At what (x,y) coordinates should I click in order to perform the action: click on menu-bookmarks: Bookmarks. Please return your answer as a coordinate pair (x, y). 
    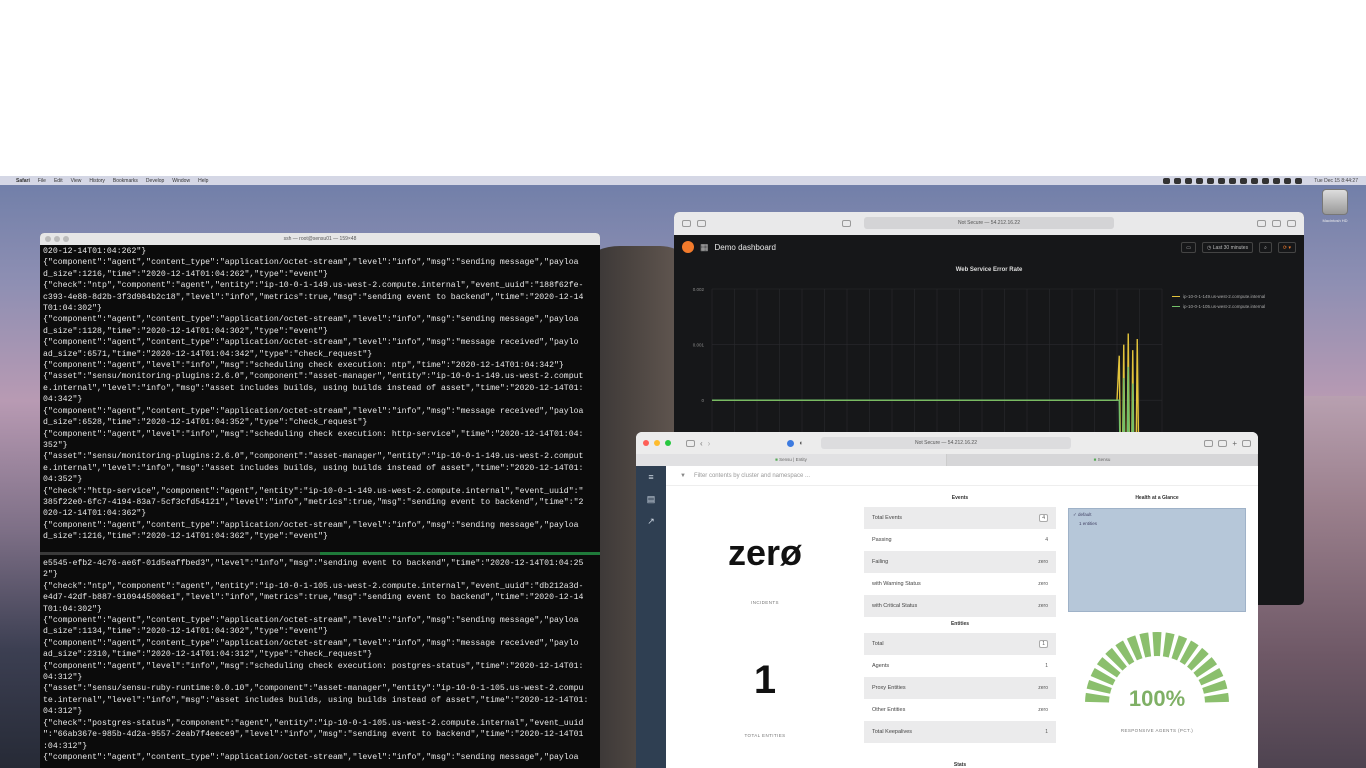
    Looking at the image, I should click on (125, 181).